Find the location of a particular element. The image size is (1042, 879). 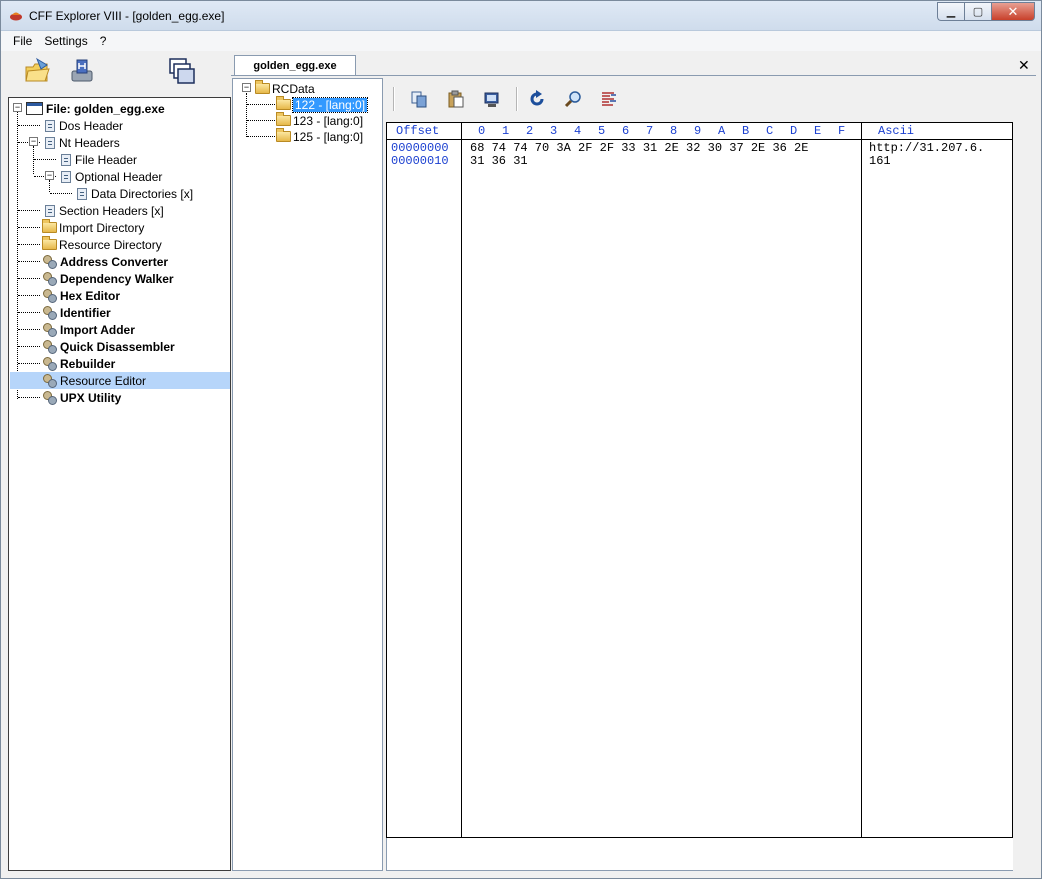

close-tab-icon: ✕ is located at coordinates (1024, 65).